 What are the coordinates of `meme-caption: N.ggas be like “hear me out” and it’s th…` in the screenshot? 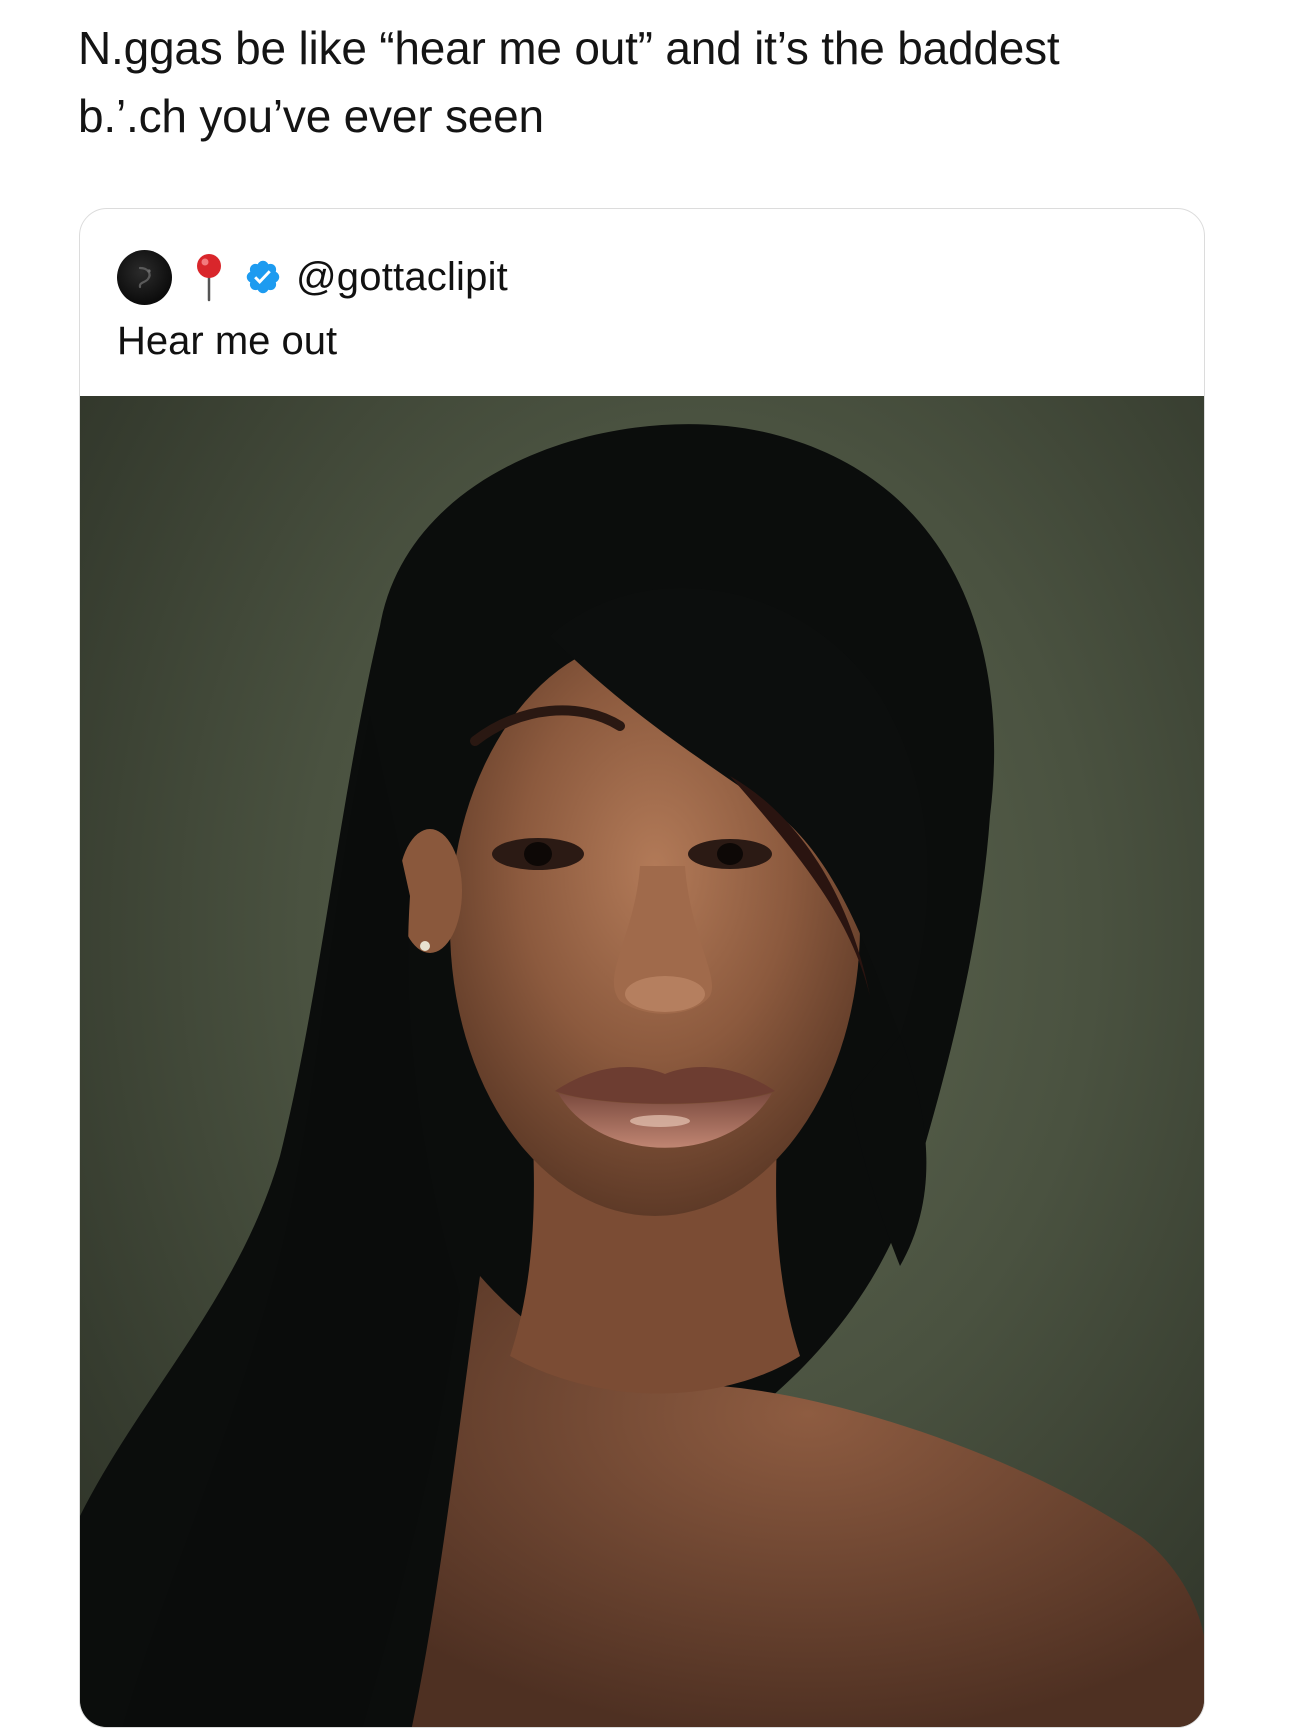 It's located at (653, 82).